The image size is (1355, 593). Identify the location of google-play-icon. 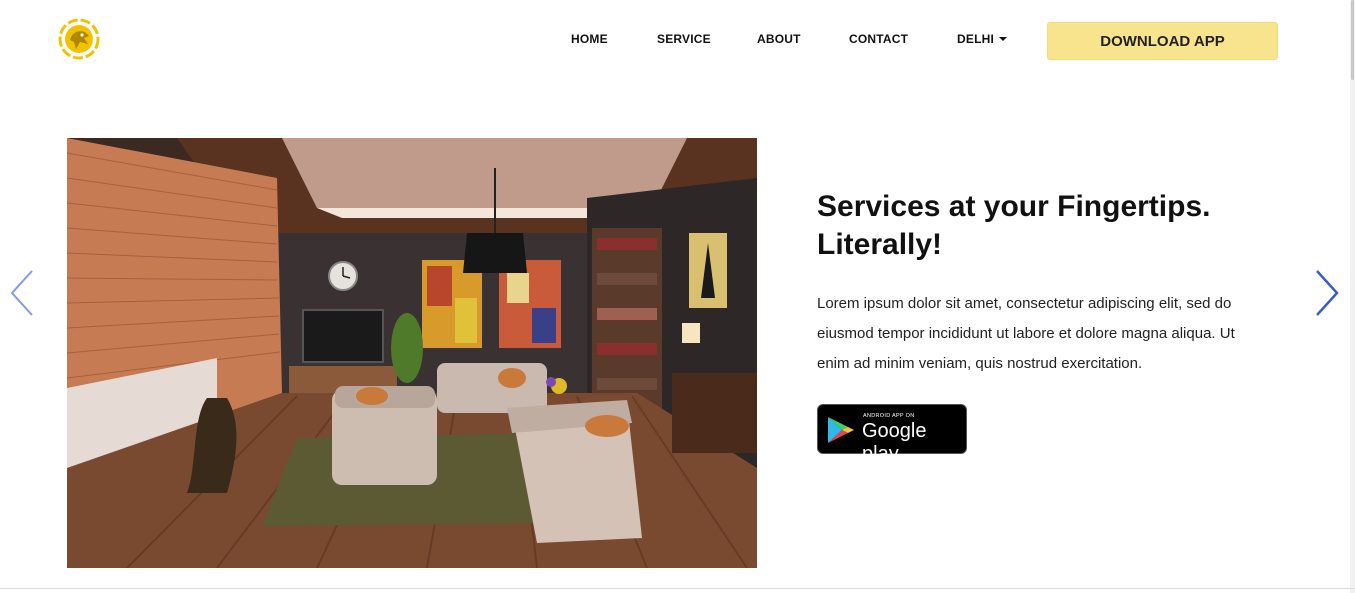
(841, 430).